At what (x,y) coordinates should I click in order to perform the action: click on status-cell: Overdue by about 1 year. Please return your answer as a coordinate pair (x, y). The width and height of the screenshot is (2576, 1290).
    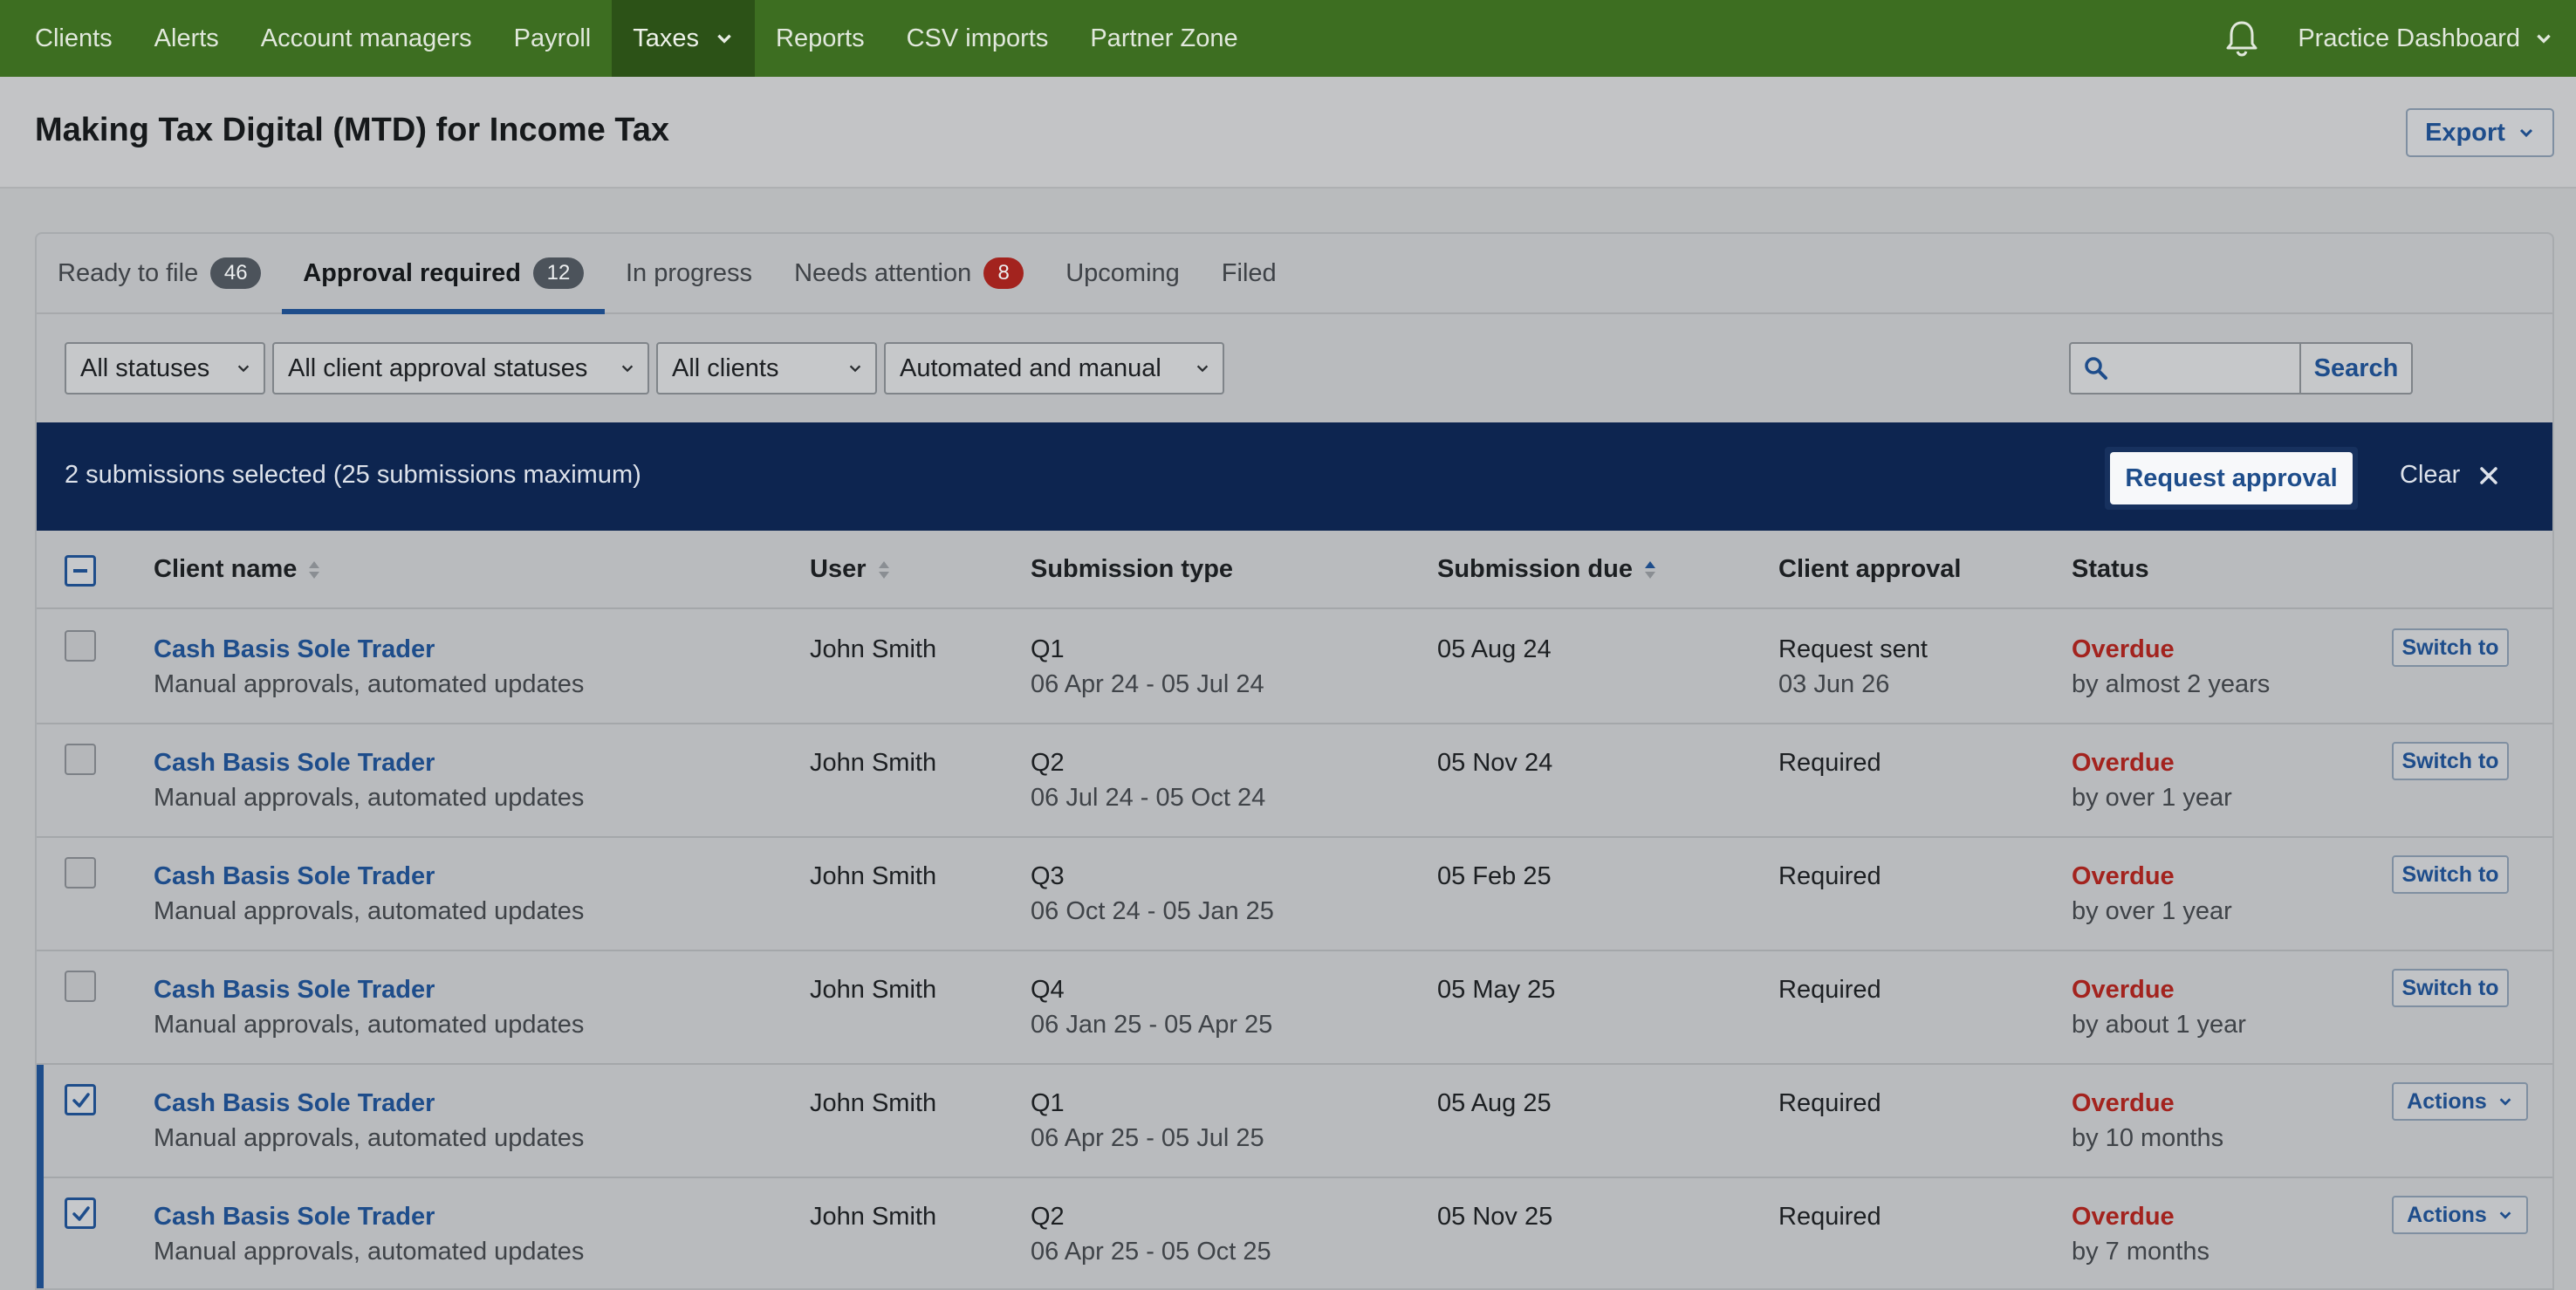
    Looking at the image, I should click on (2159, 1007).